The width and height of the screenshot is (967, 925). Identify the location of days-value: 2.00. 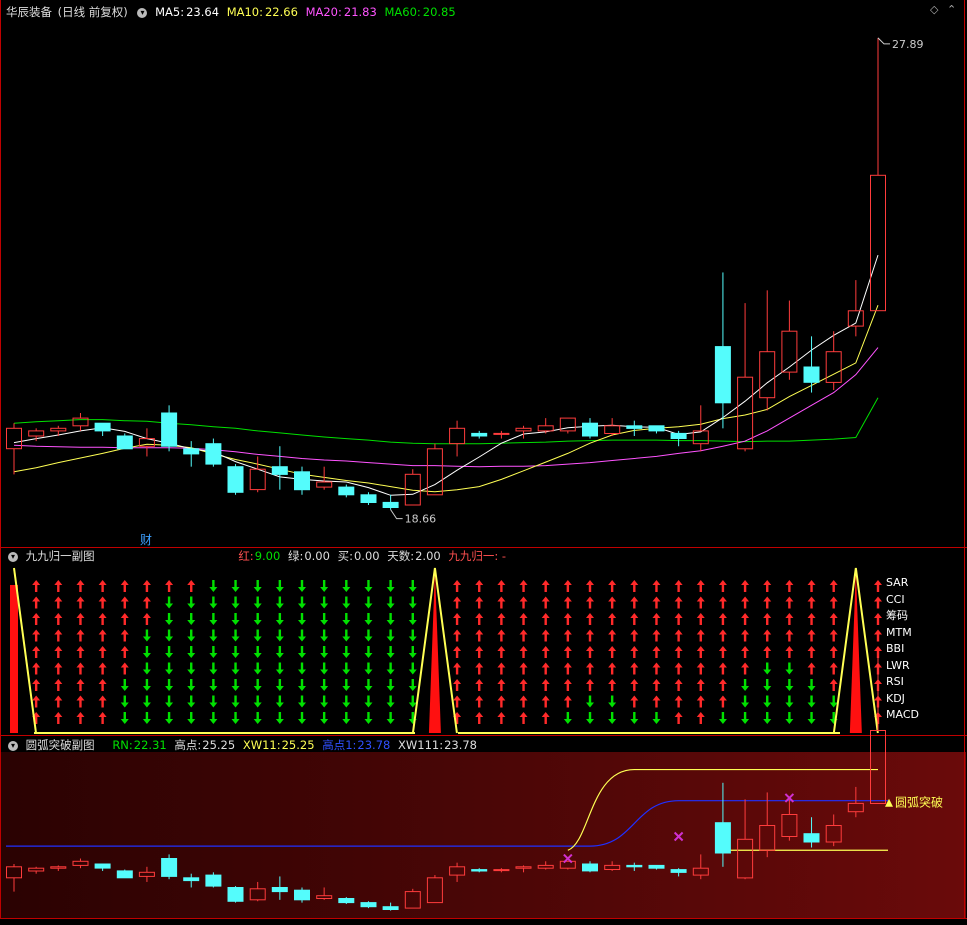
(428, 556).